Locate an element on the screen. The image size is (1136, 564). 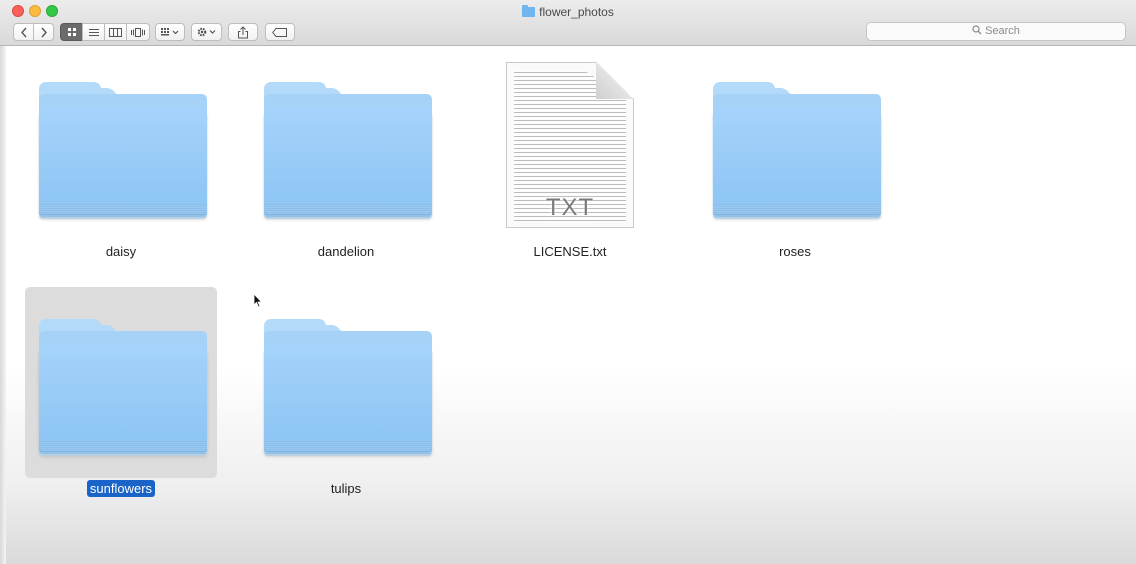
tag-icon is located at coordinates (279, 32).